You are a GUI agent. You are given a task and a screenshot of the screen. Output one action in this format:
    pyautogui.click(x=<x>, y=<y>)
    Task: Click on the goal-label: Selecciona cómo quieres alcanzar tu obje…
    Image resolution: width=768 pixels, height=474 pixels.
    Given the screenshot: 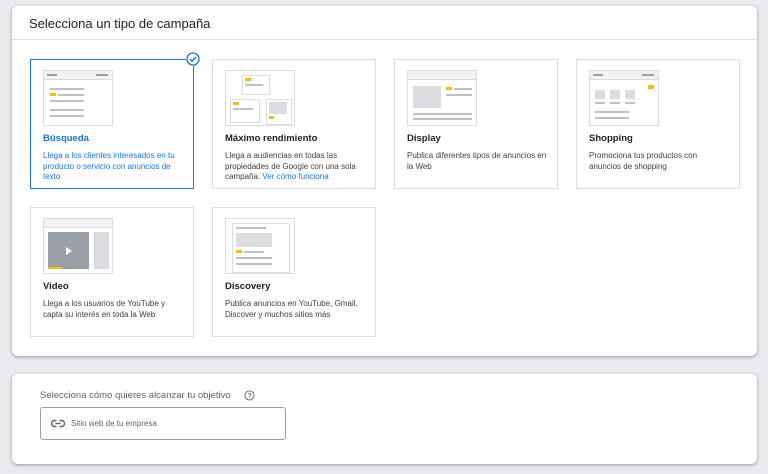 What is the action you would take?
    pyautogui.click(x=135, y=395)
    